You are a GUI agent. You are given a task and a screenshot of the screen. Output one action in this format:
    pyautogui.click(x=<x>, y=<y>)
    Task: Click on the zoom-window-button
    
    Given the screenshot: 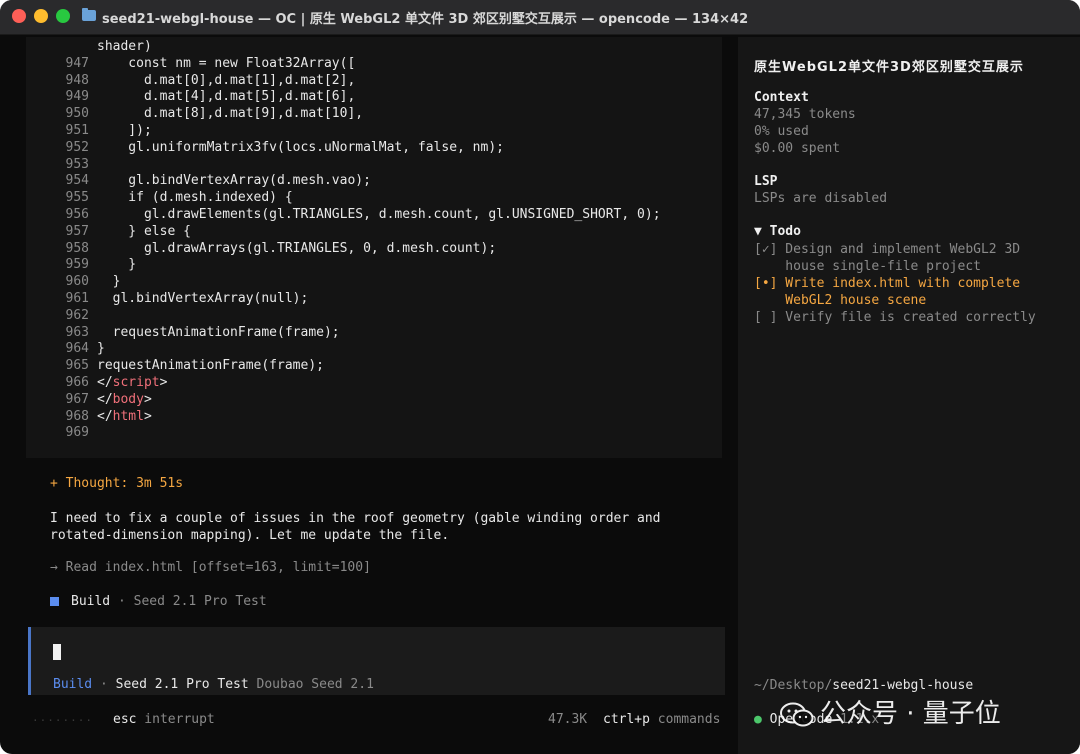 What is the action you would take?
    pyautogui.click(x=63, y=16)
    